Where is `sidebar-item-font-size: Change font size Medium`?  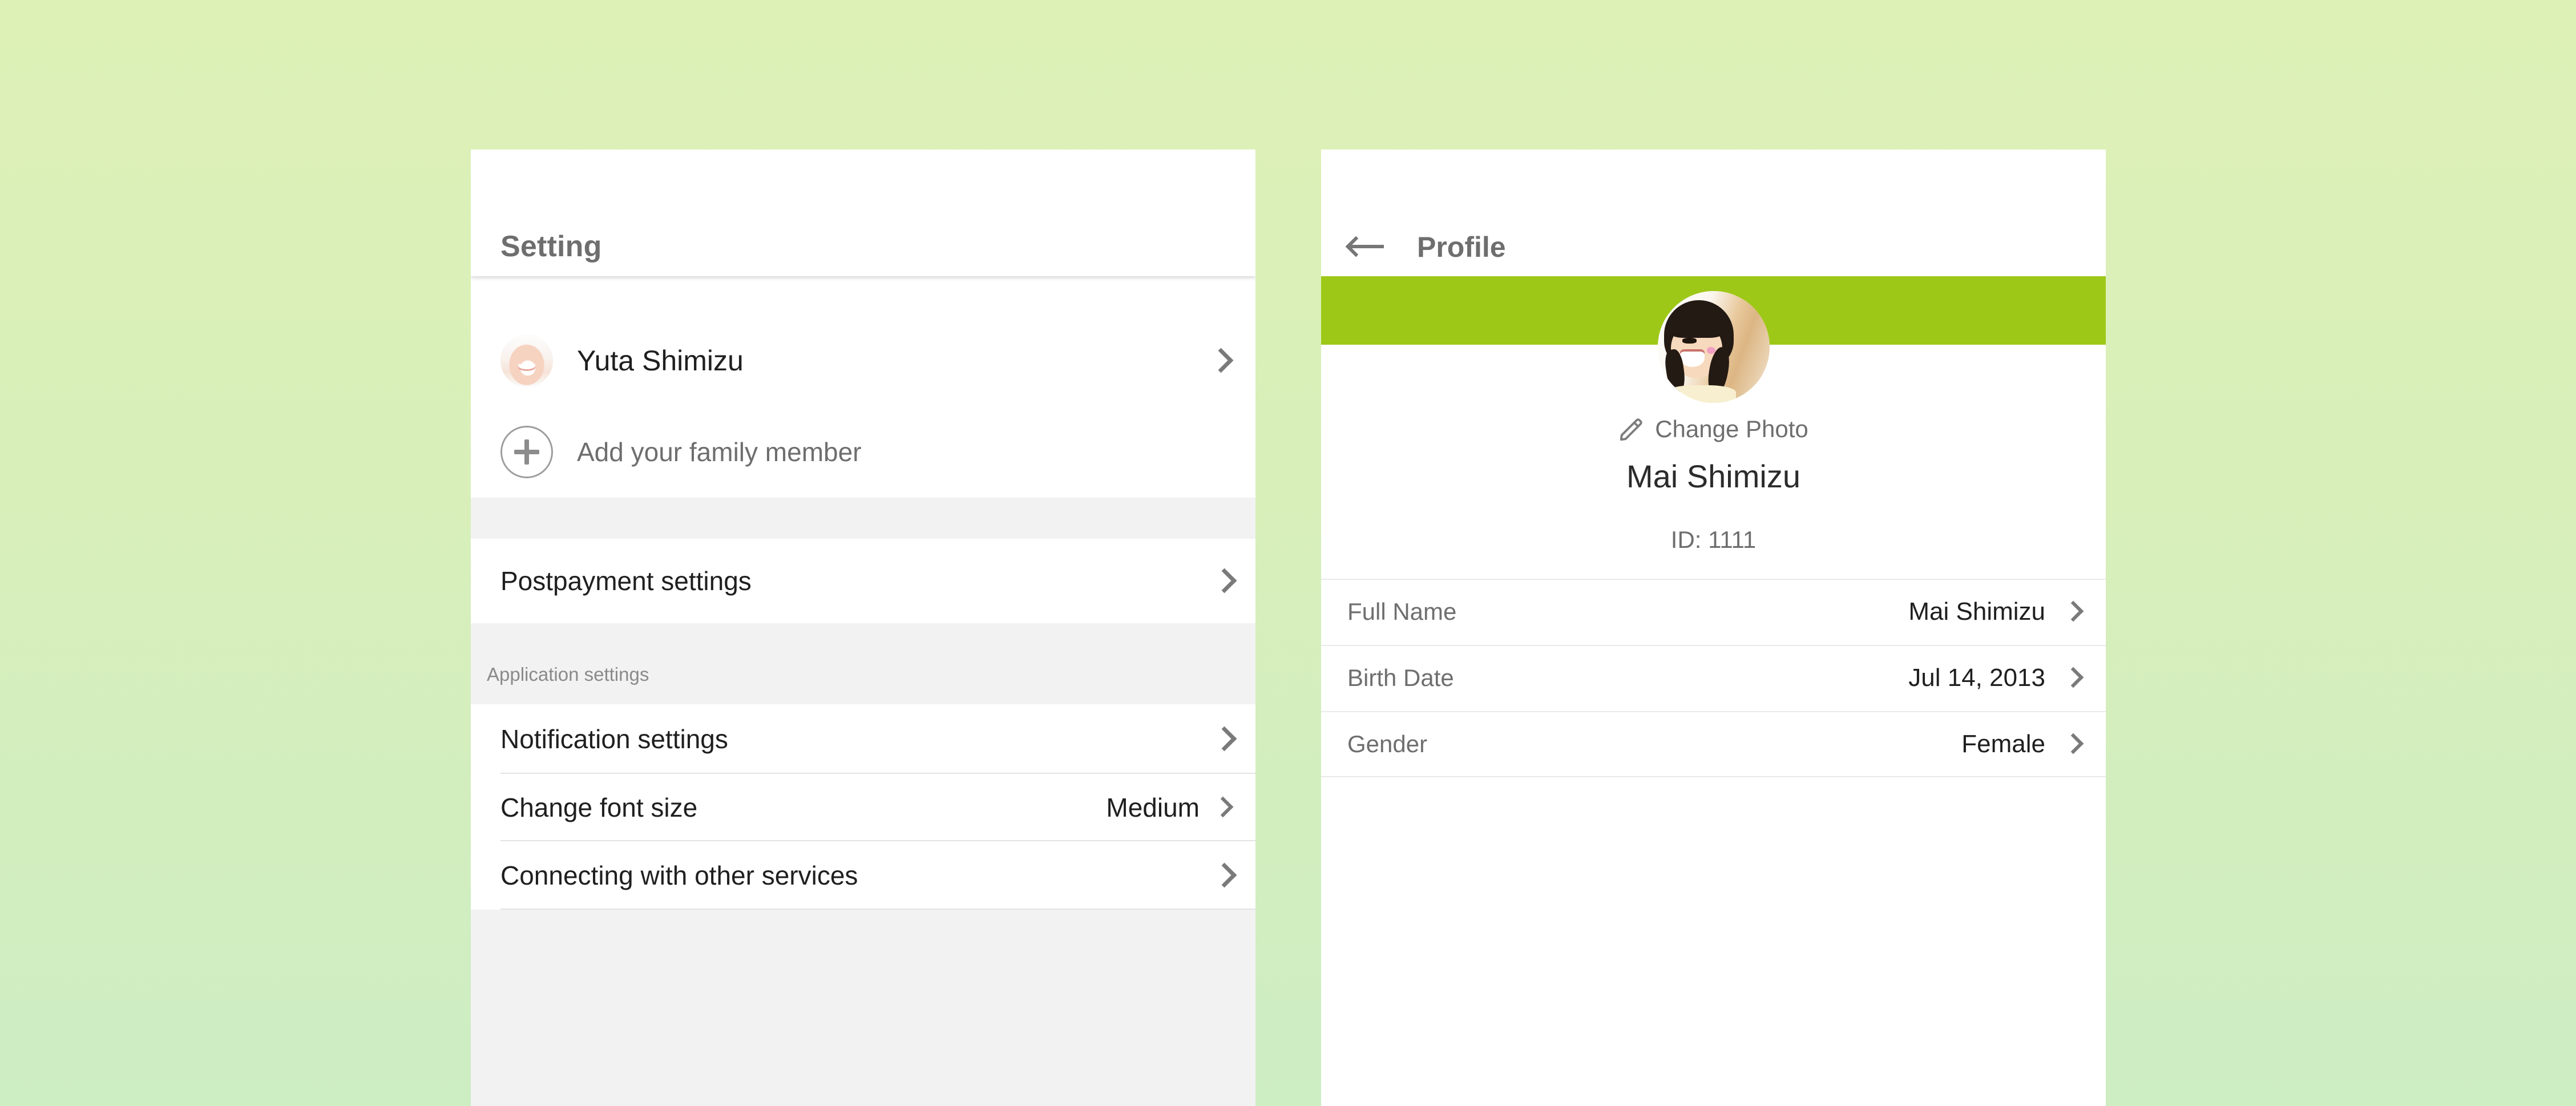
sidebar-item-font-size: Change font size Medium is located at coordinates (863, 807).